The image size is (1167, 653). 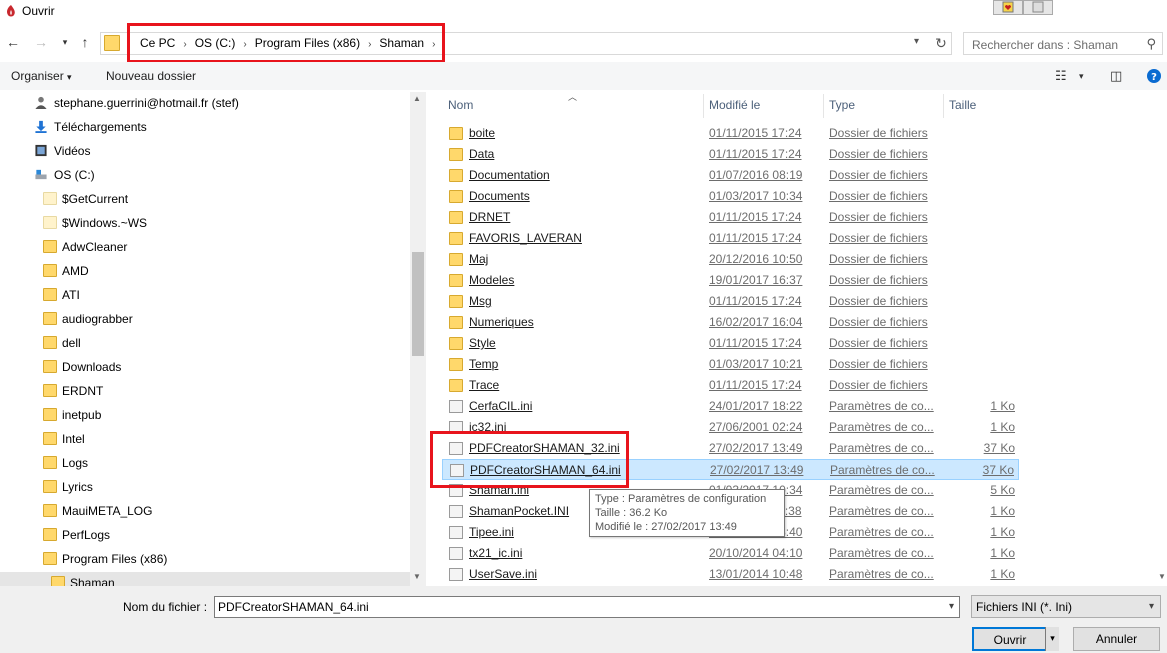 I want to click on view-chevron-down-icon: ▾, so click(x=1081, y=76).